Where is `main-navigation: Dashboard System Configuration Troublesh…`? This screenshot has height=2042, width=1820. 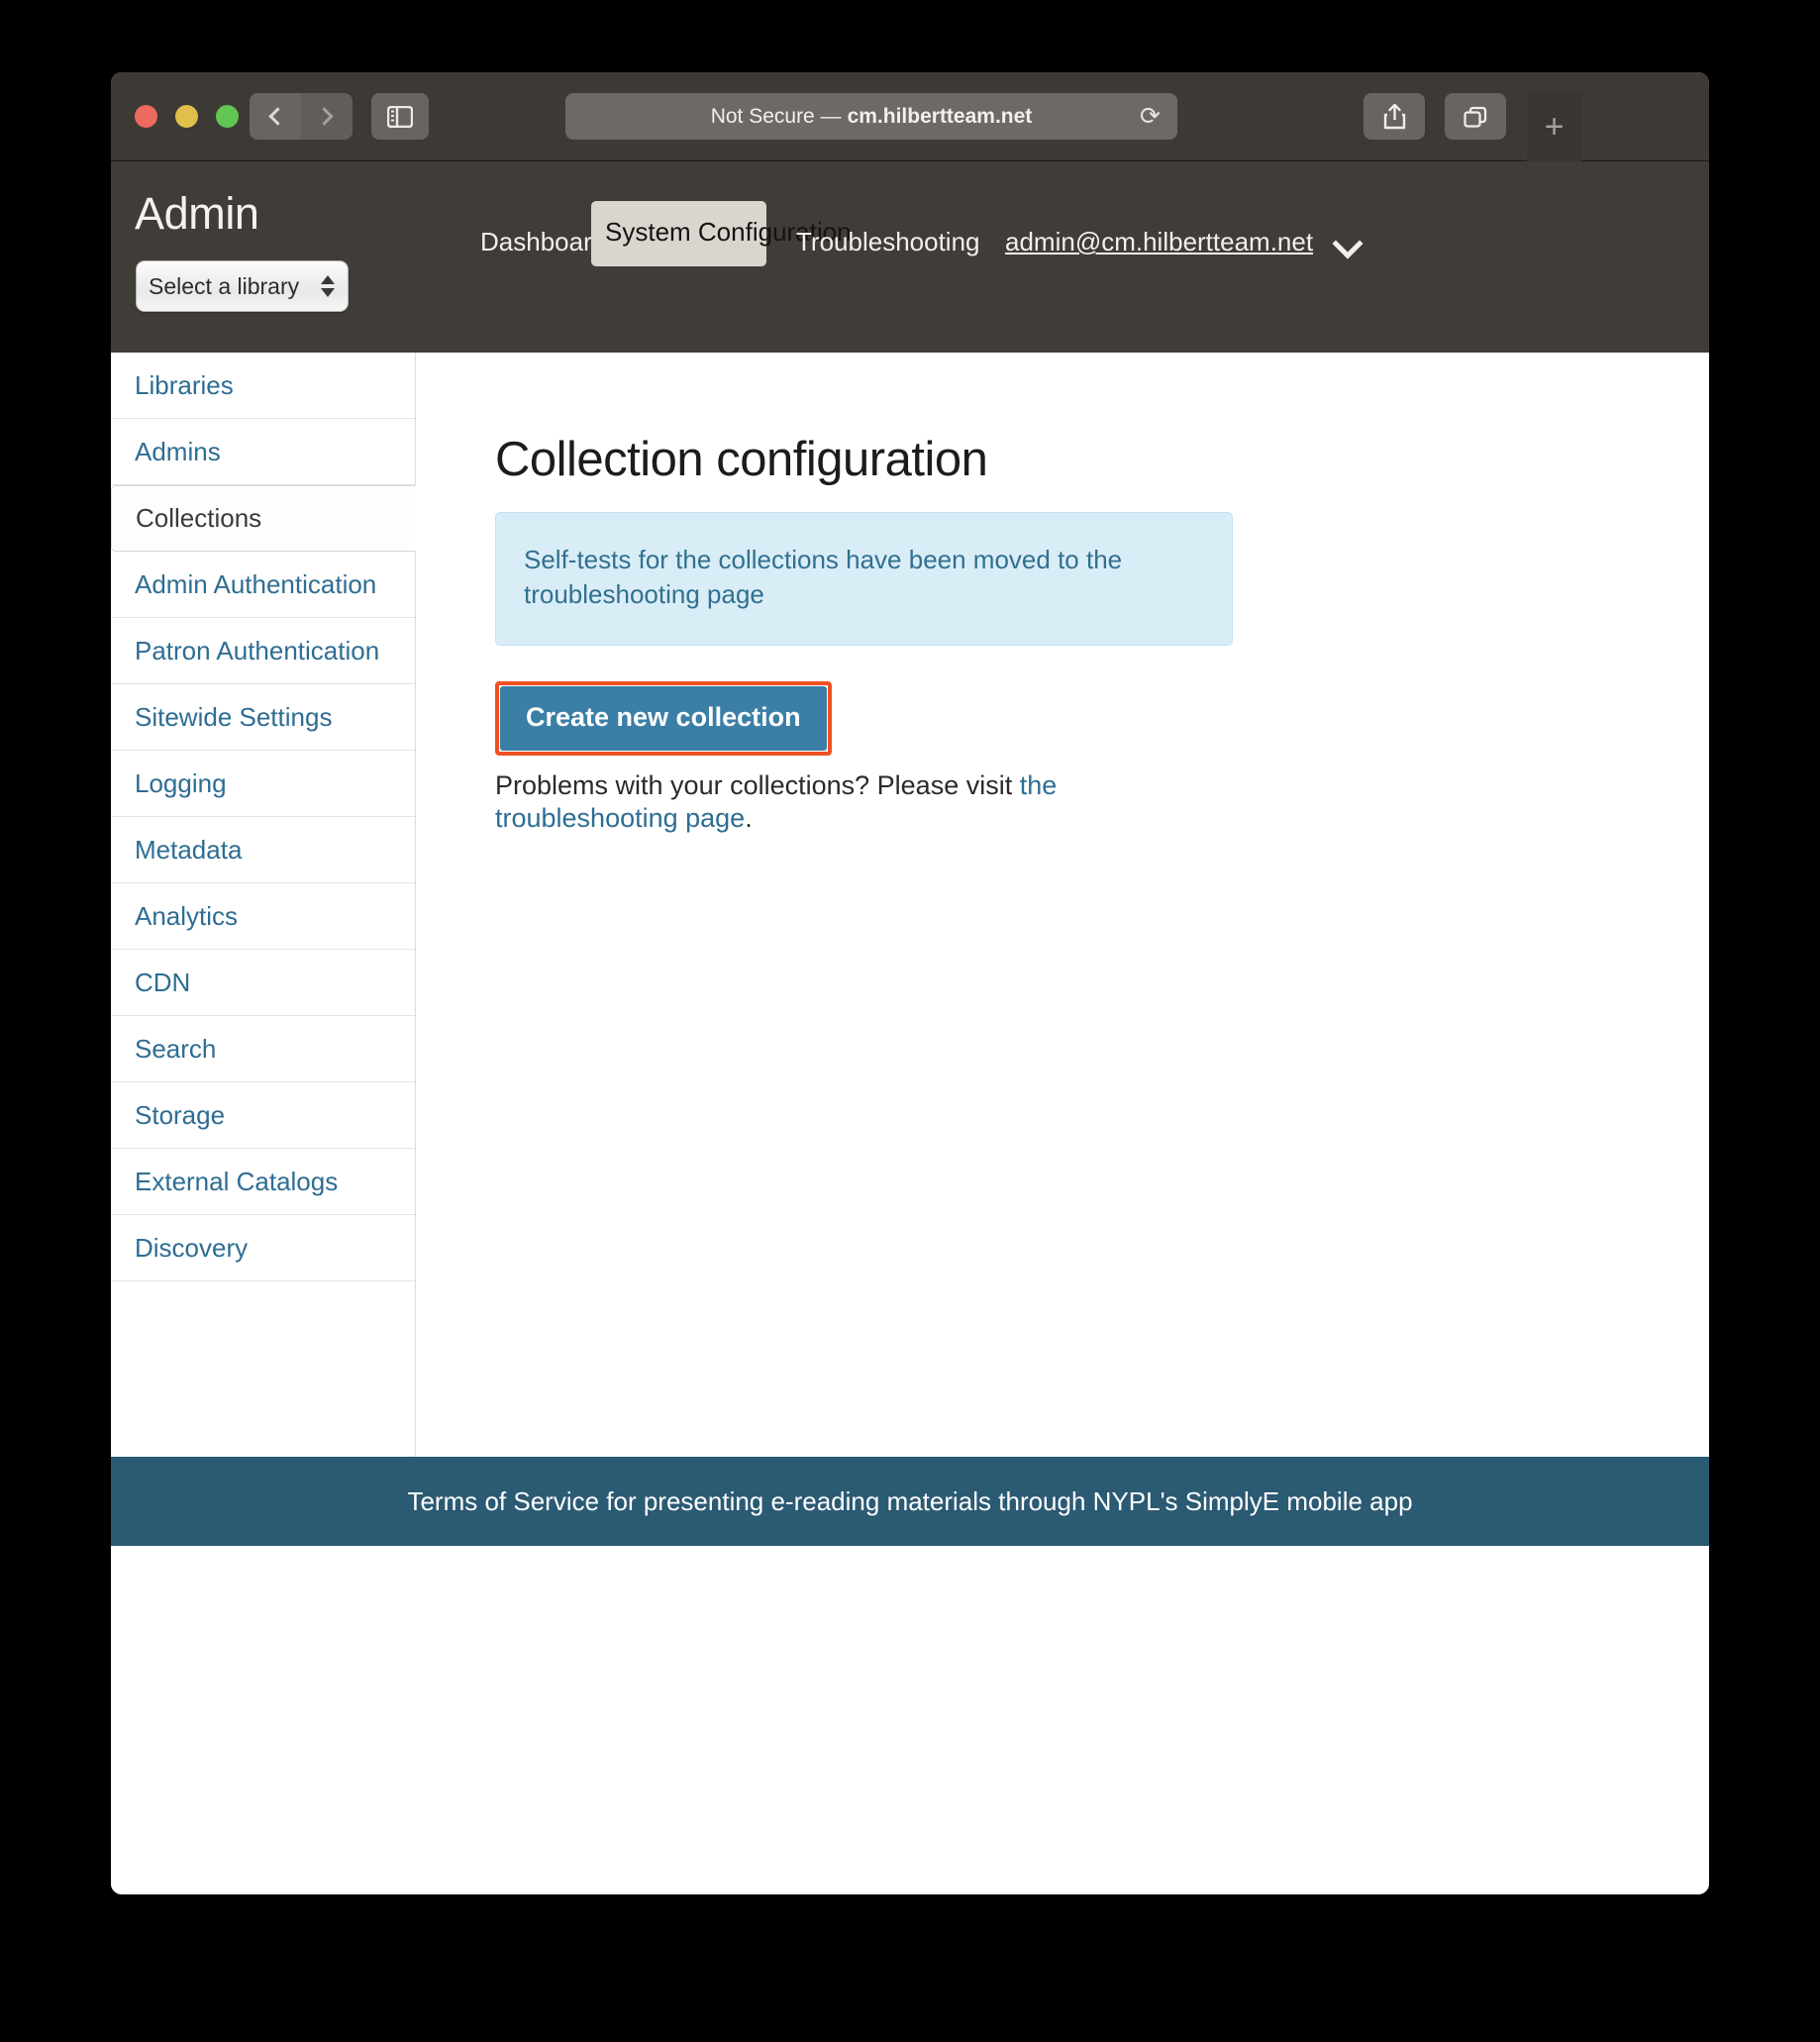
main-navigation: Dashboard System Configuration Troublesh… is located at coordinates (1093, 257).